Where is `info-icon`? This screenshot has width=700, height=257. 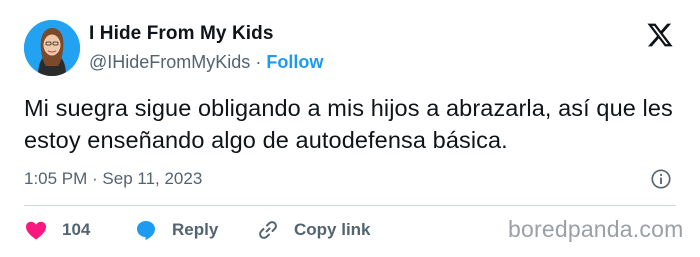
info-icon is located at coordinates (661, 179).